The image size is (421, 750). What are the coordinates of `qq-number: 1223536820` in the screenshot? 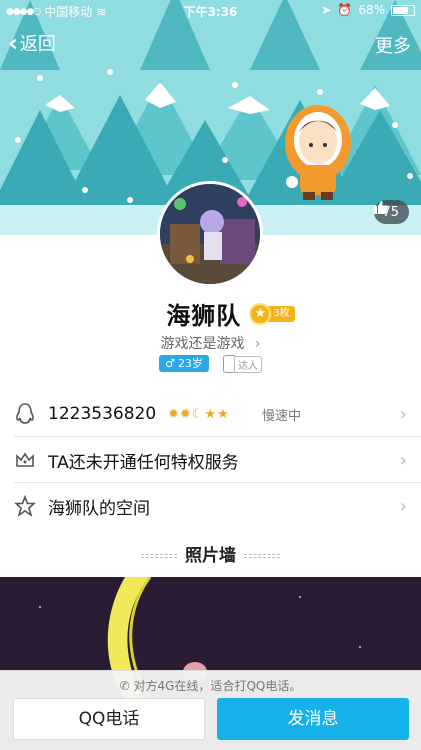 It's located at (102, 414).